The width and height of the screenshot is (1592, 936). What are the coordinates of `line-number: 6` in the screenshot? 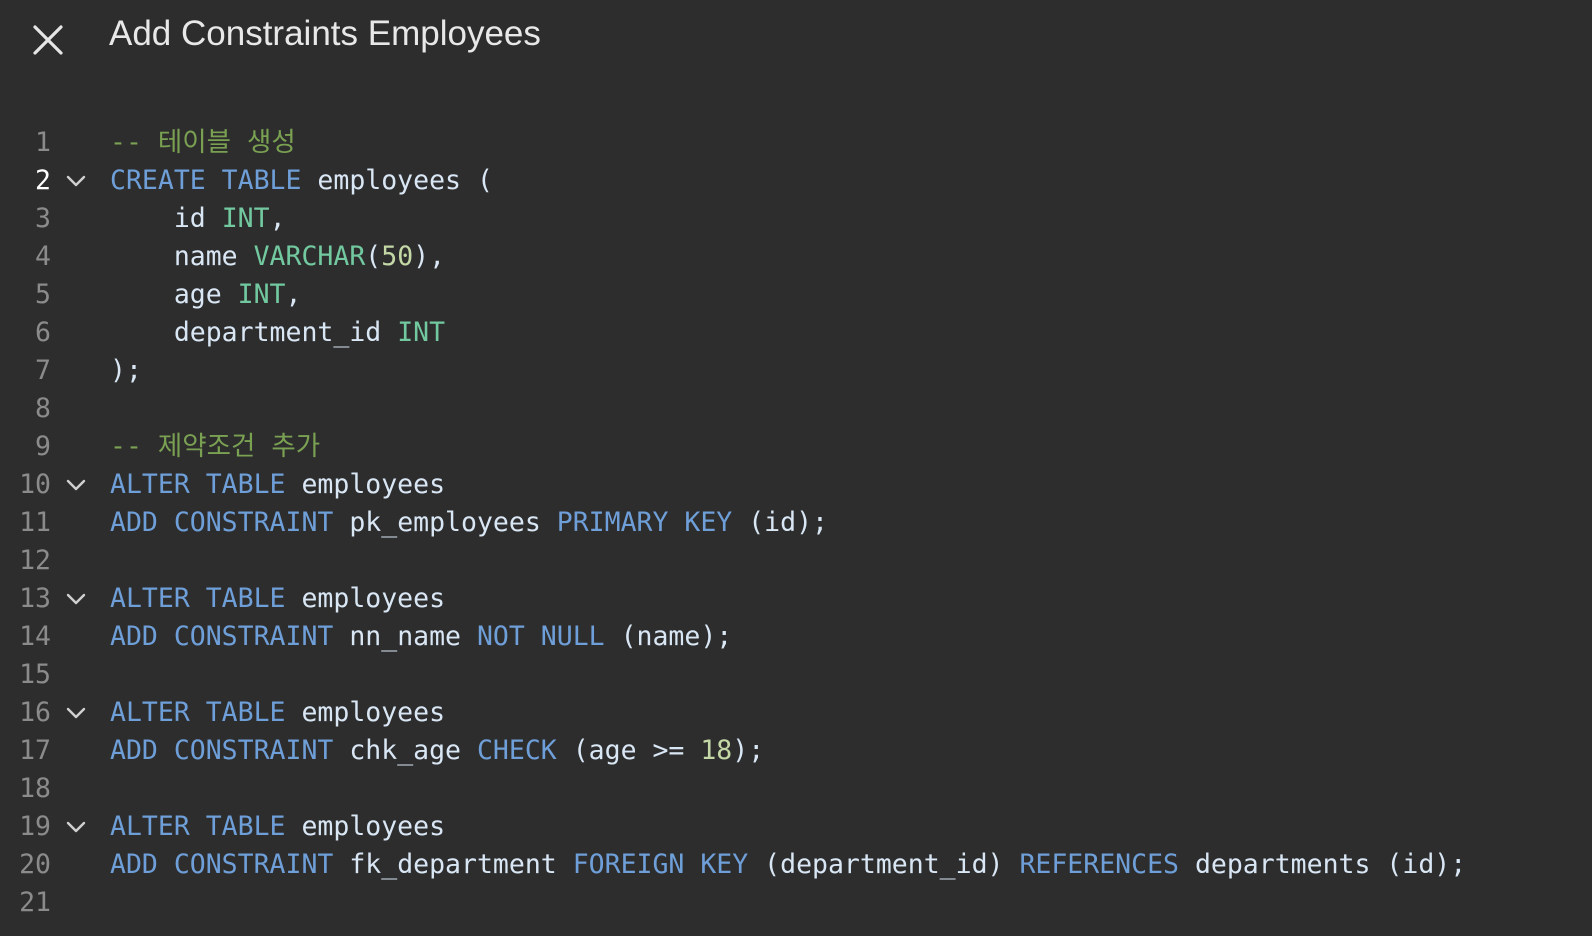 It's located at (43, 332).